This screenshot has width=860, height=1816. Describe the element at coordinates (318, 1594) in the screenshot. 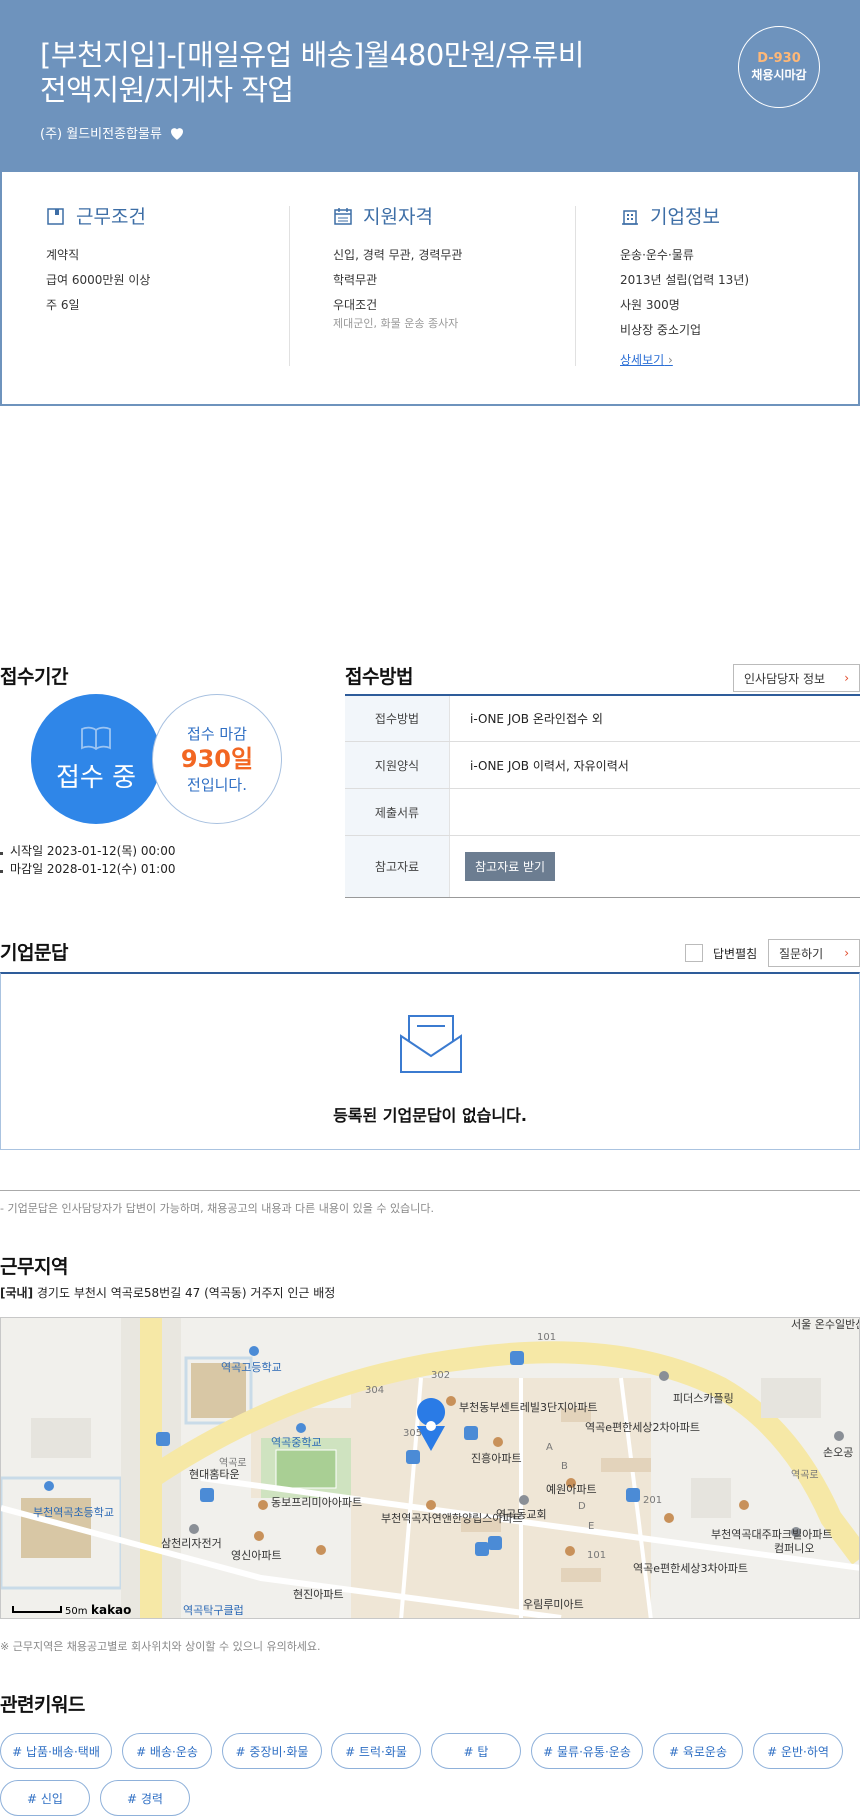

I see `map-label: 현진아파트` at that location.